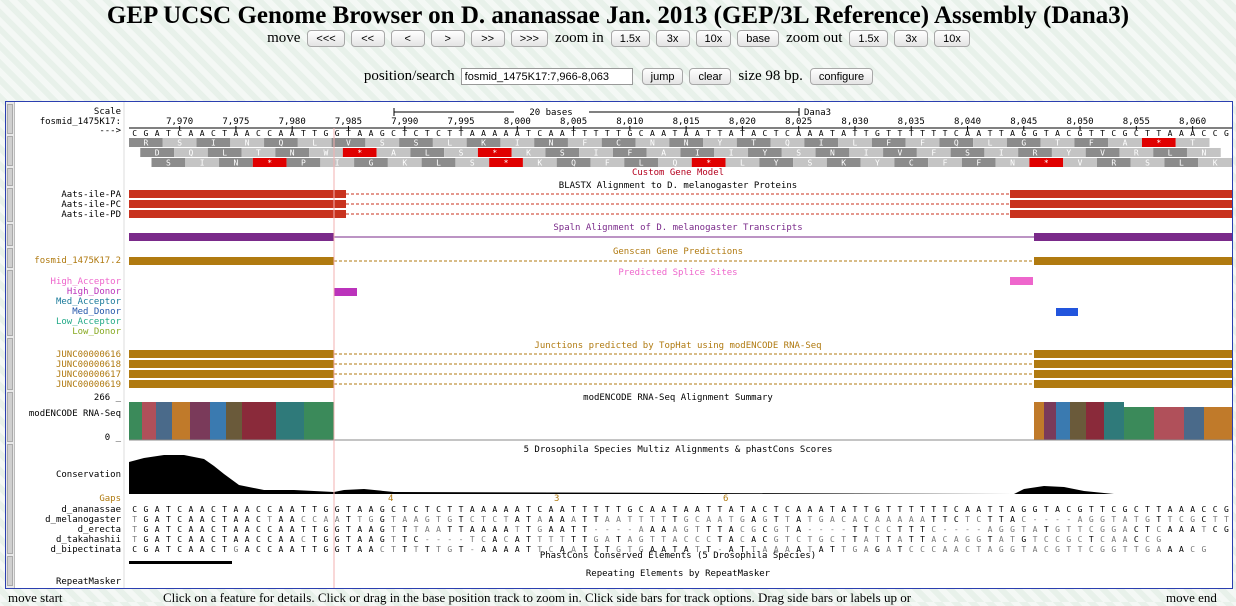 The height and width of the screenshot is (606, 1236). Describe the element at coordinates (1023, 133) in the screenshot. I see `dna-base: G` at that location.